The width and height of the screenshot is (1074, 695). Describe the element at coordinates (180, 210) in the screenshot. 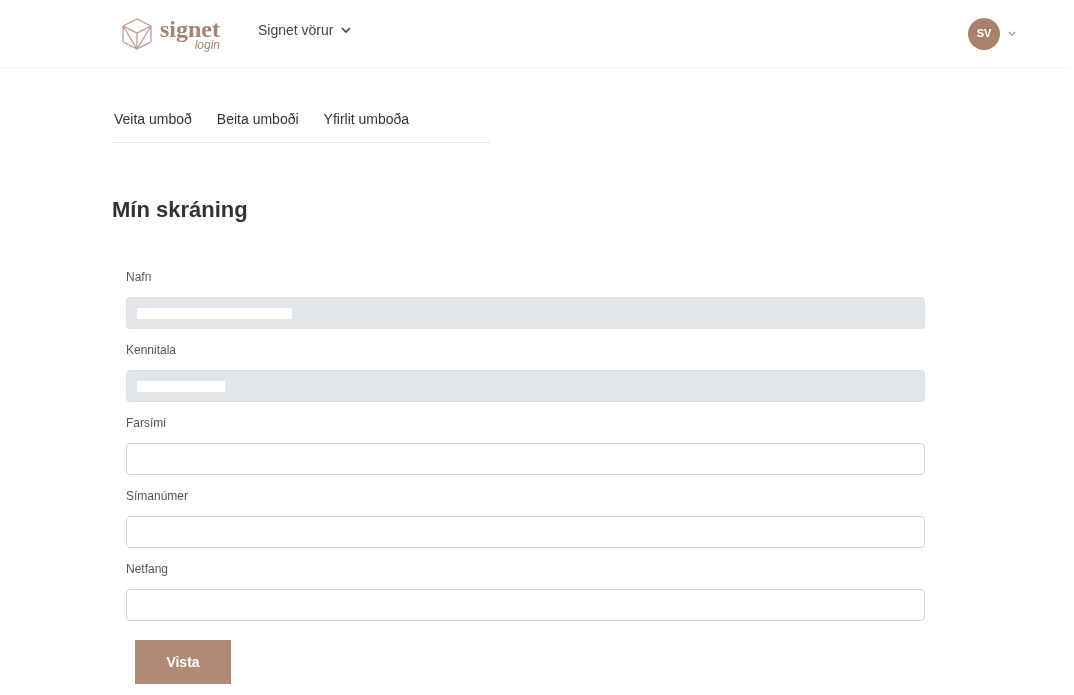

I see `page-title: Mín skráning` at that location.